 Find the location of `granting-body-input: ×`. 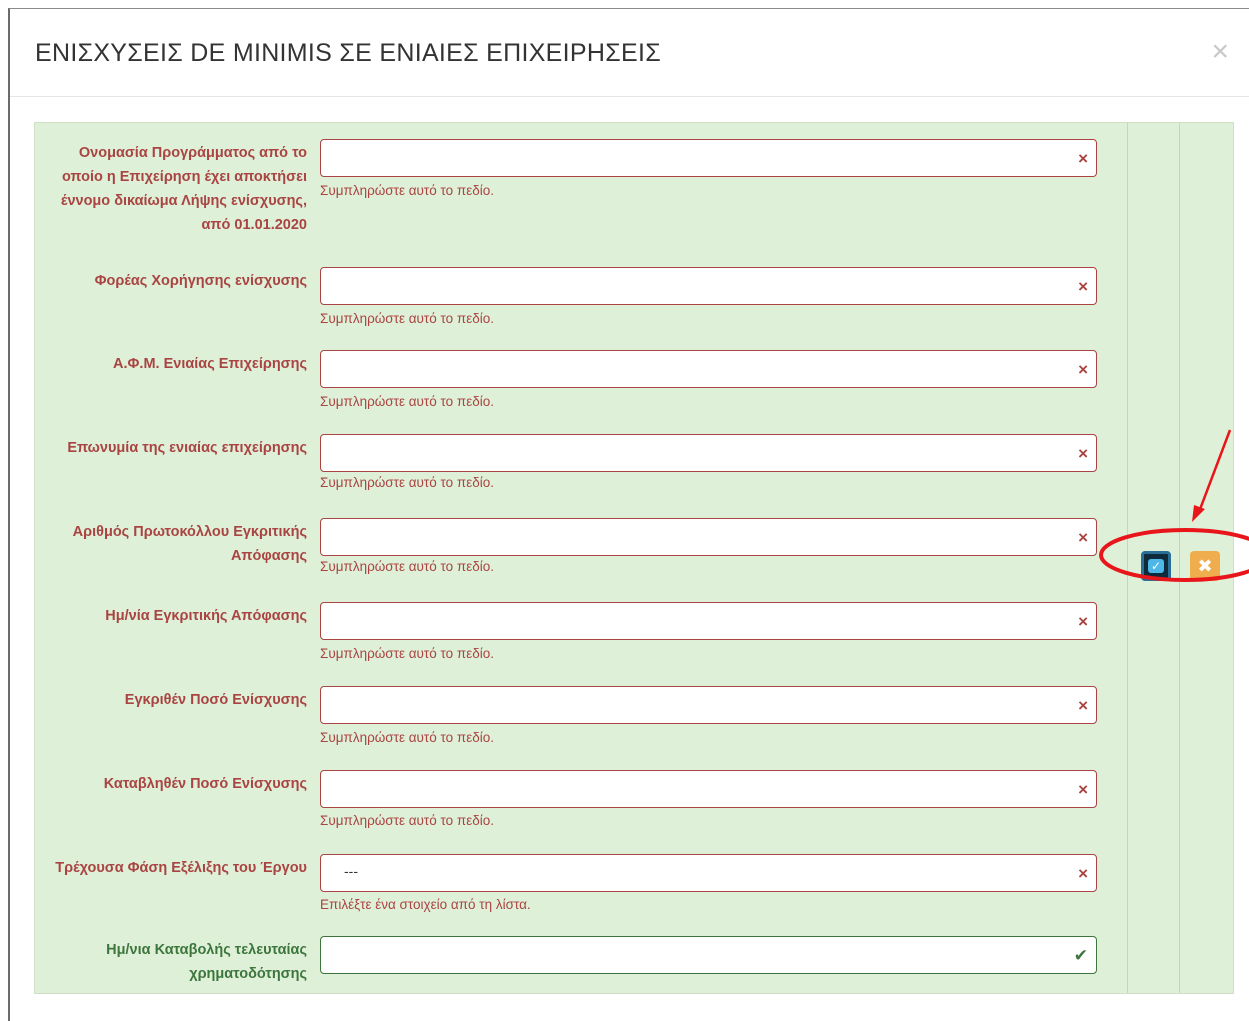

granting-body-input: × is located at coordinates (708, 286).